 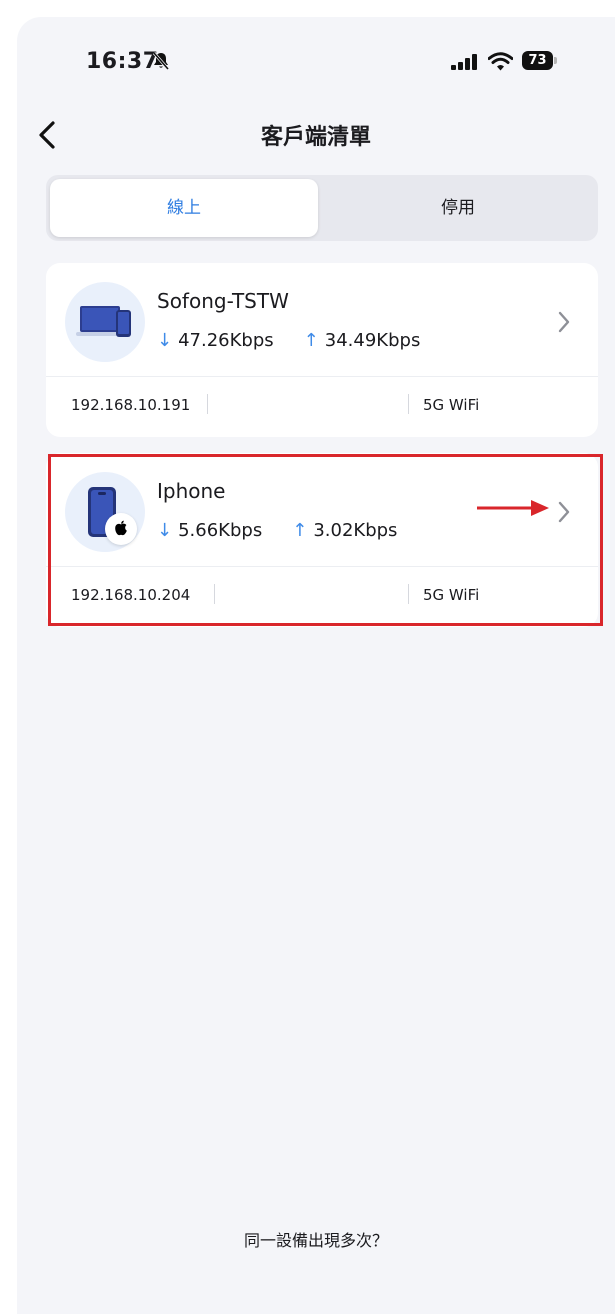 I want to click on status-segmented-control: 線上 停用, so click(x=322, y=208).